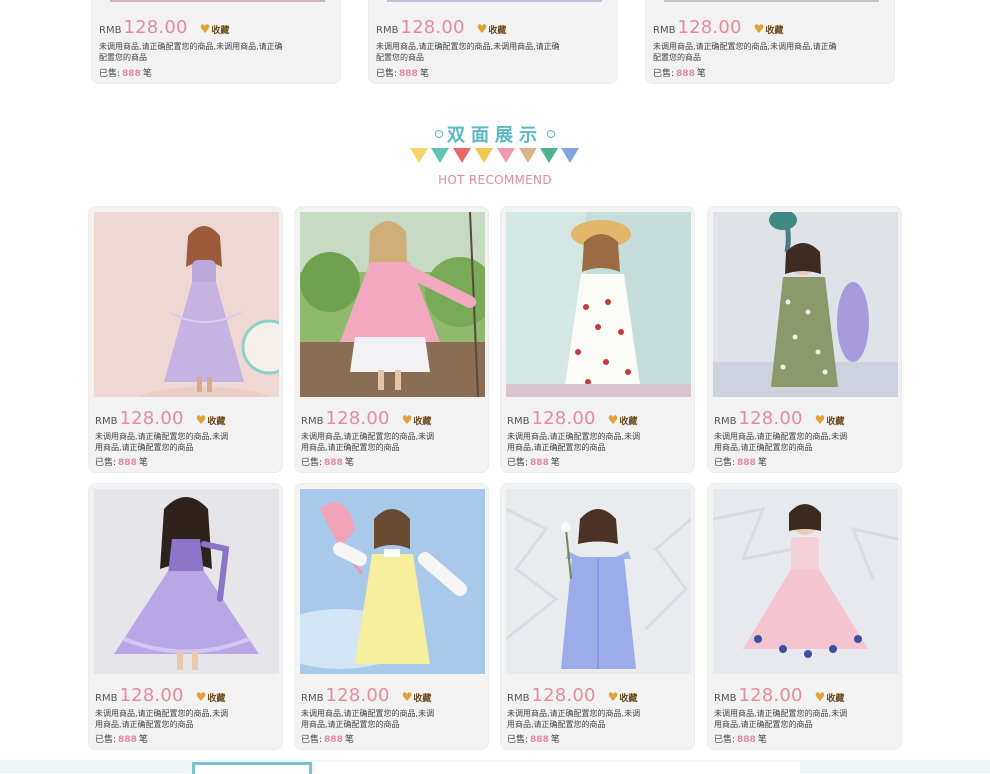 The image size is (990, 774). Describe the element at coordinates (805, 581) in the screenshot. I see `product-photo-pink-tulle-dress` at that location.